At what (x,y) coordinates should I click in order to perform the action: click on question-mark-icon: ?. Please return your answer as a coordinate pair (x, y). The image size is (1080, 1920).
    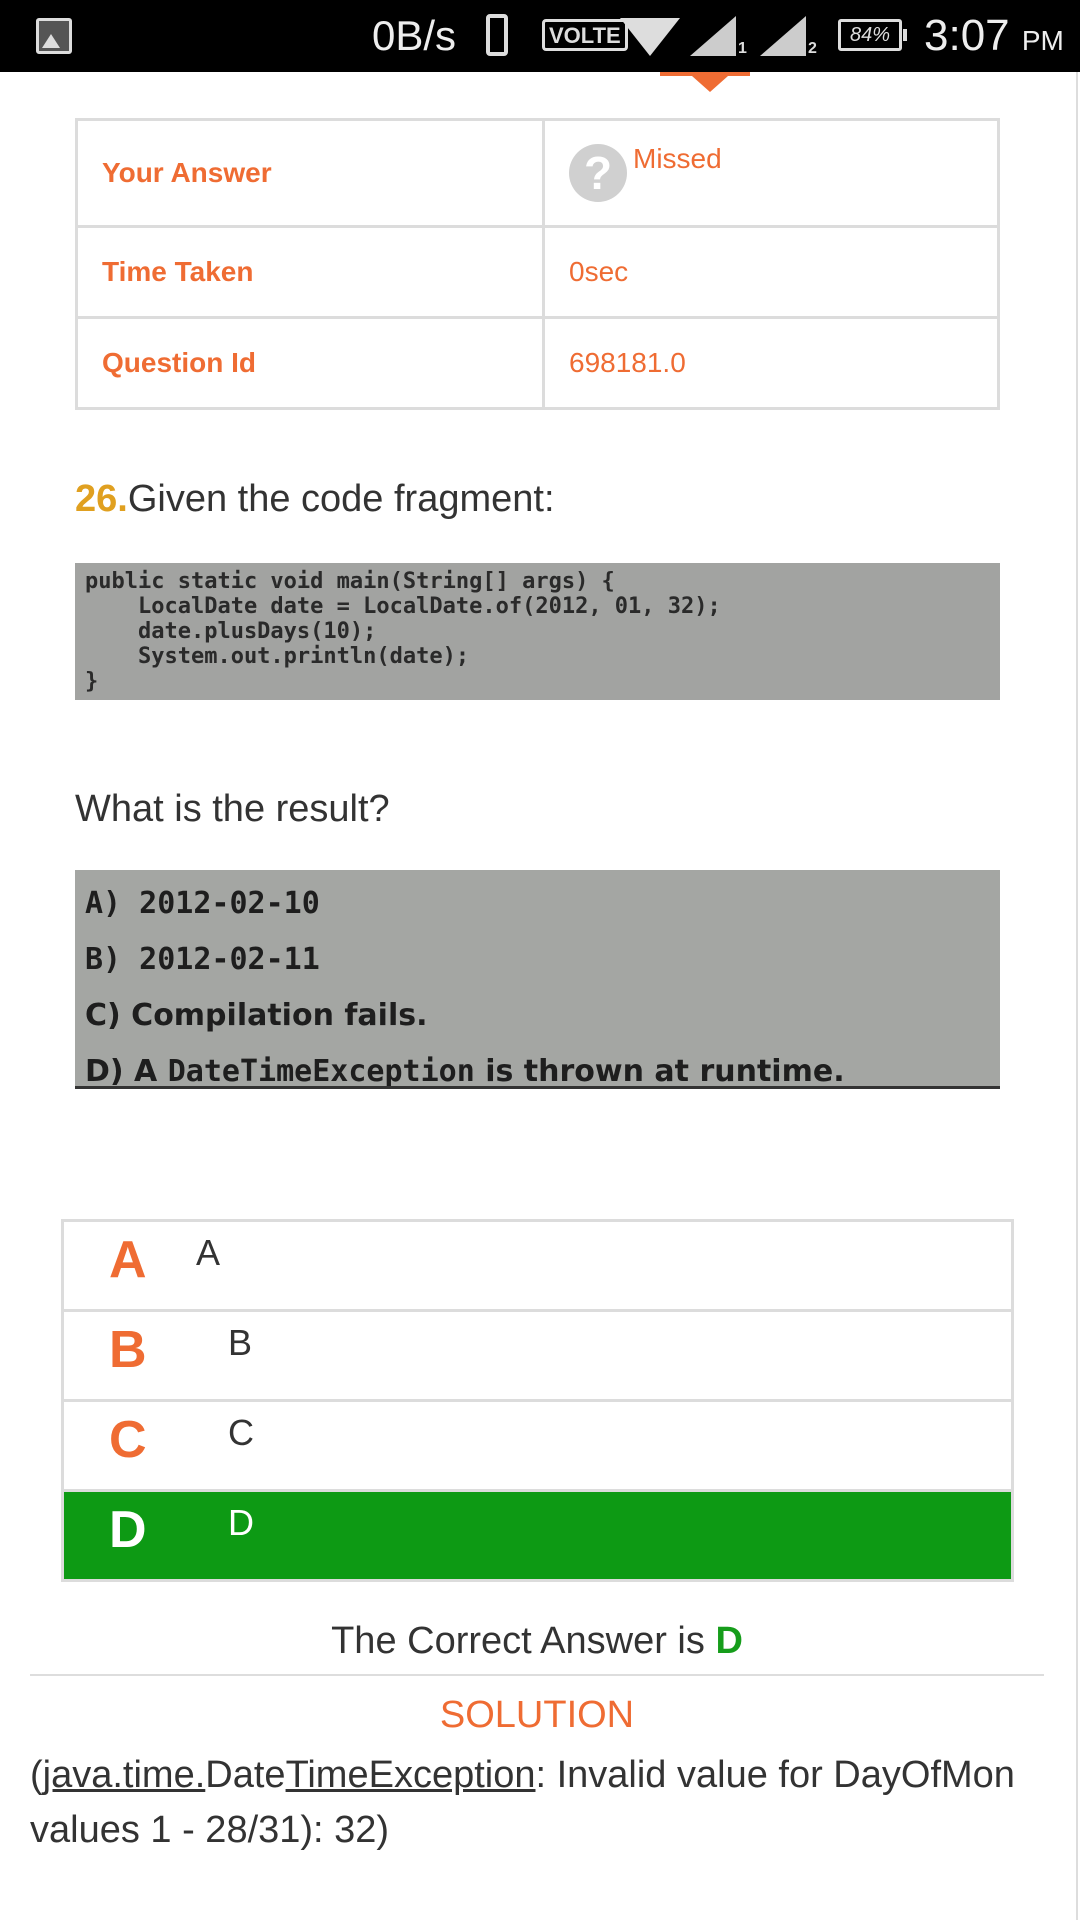
    Looking at the image, I should click on (598, 173).